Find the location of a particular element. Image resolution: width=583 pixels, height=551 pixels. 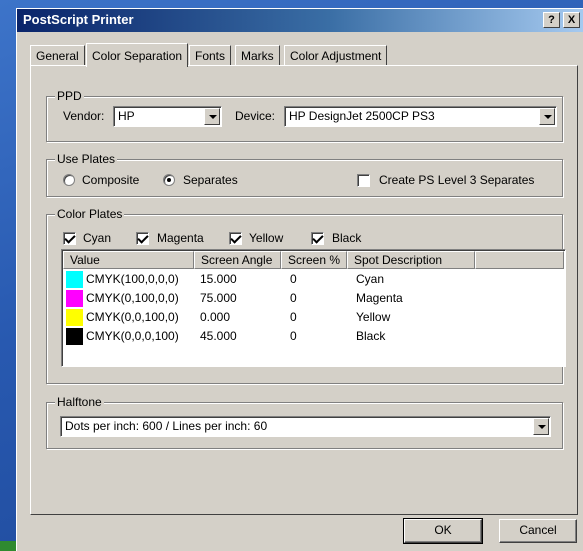

magenta-checkbox is located at coordinates (142, 238).